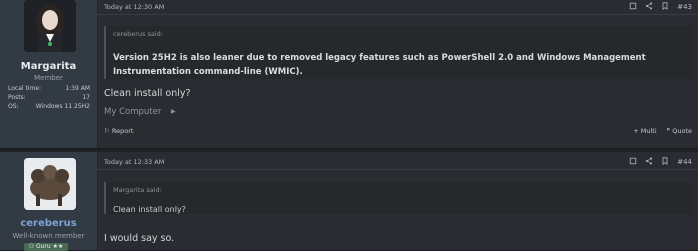 This screenshot has width=698, height=251. What do you see at coordinates (58, 246) in the screenshot?
I see `star-icon: ★★` at bounding box center [58, 246].